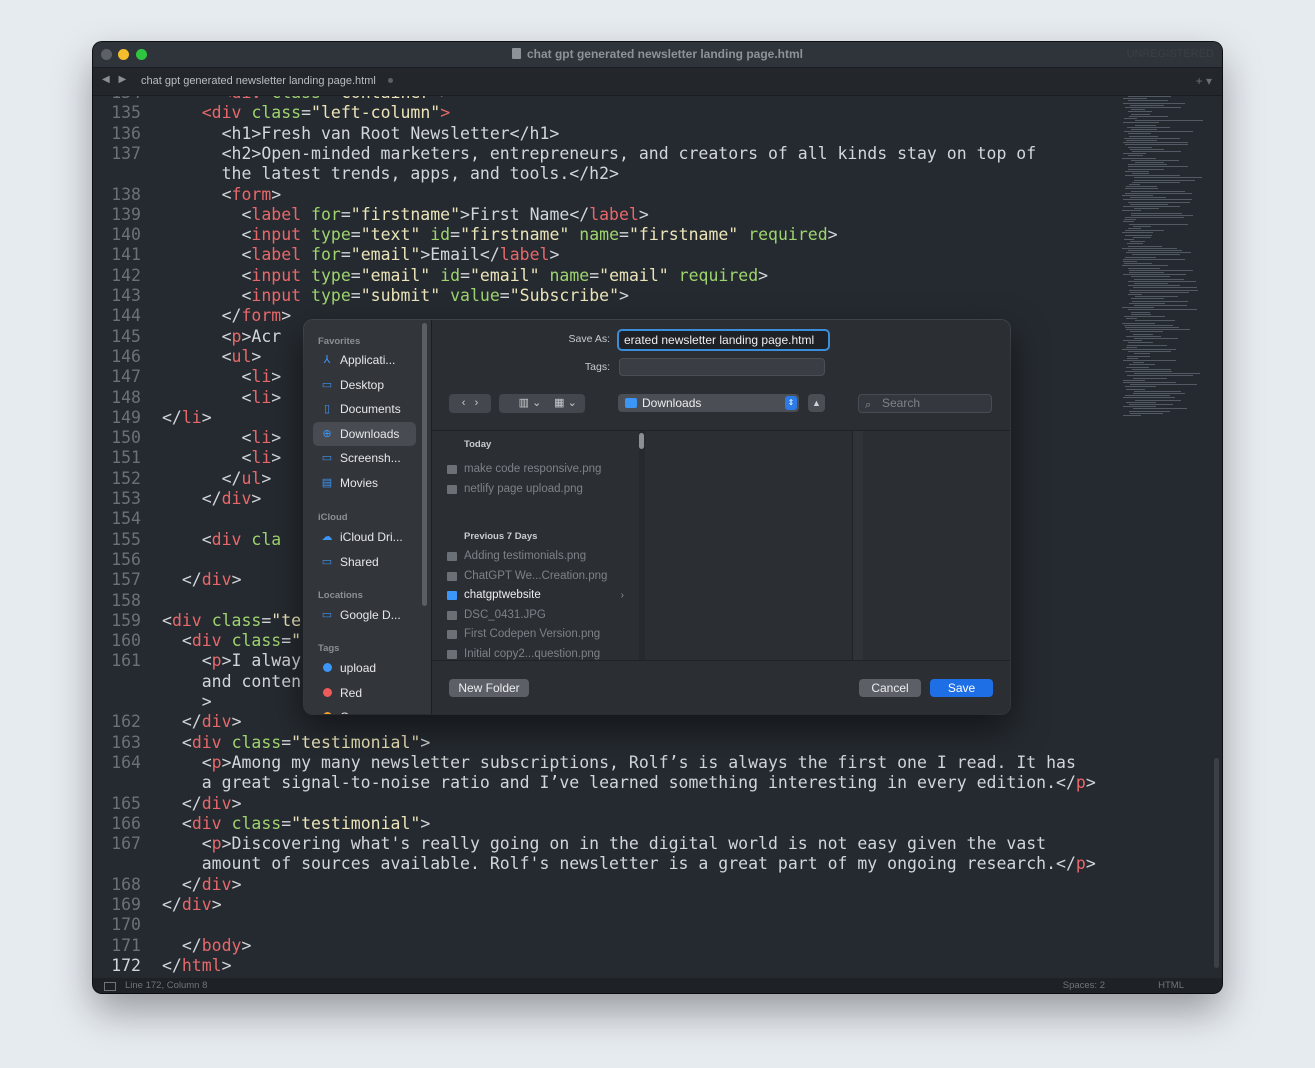  I want to click on code-text: </html>, so click(197, 966).